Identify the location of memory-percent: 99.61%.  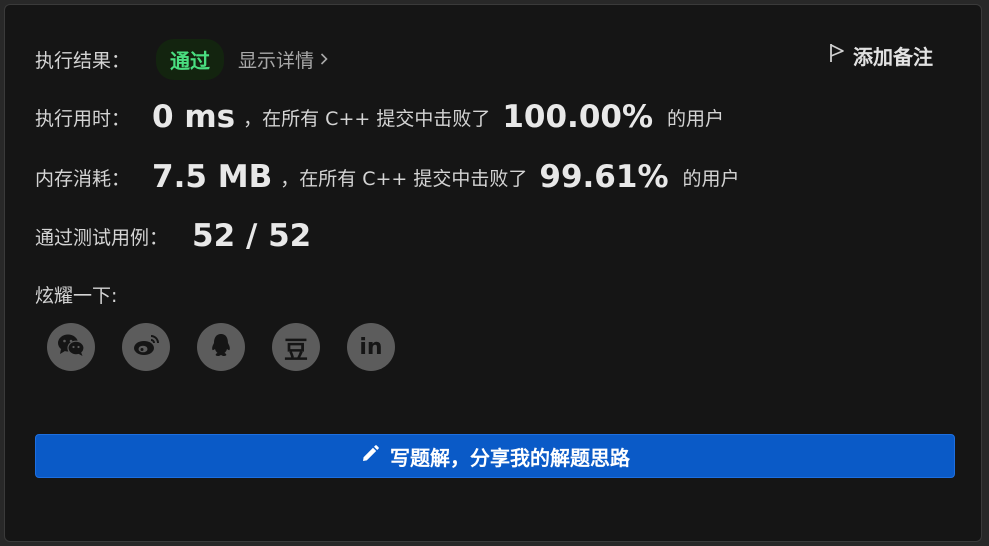
(604, 177).